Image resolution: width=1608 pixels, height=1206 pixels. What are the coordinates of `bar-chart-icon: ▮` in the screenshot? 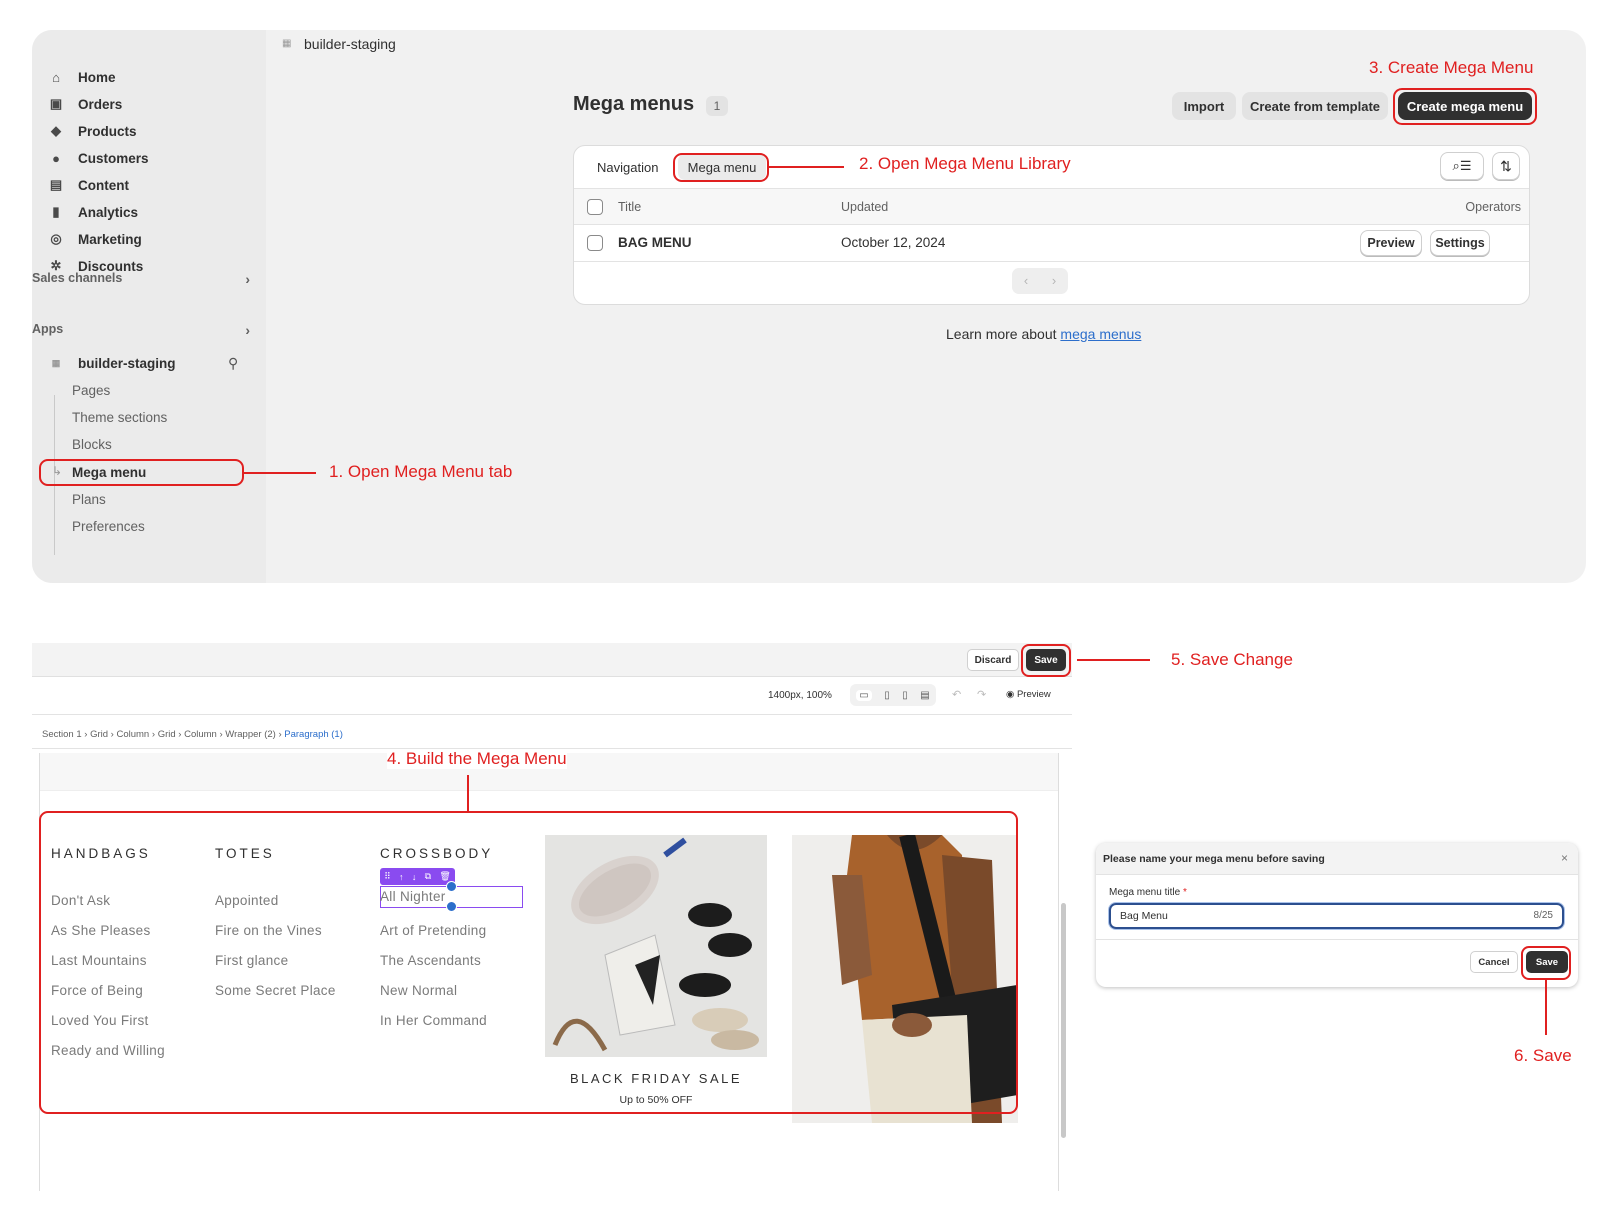 It's located at (56, 211).